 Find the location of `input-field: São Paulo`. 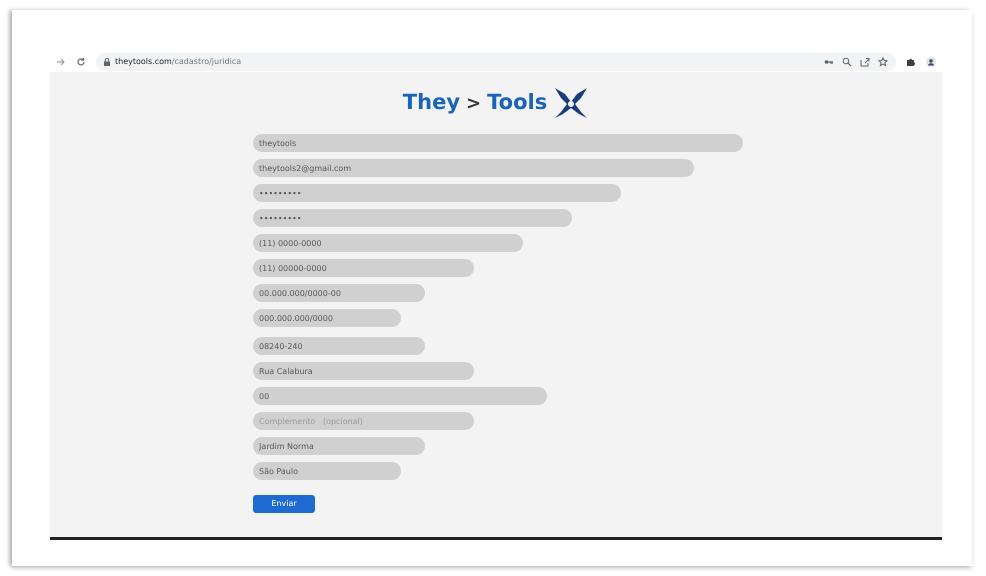

input-field: São Paulo is located at coordinates (327, 471).